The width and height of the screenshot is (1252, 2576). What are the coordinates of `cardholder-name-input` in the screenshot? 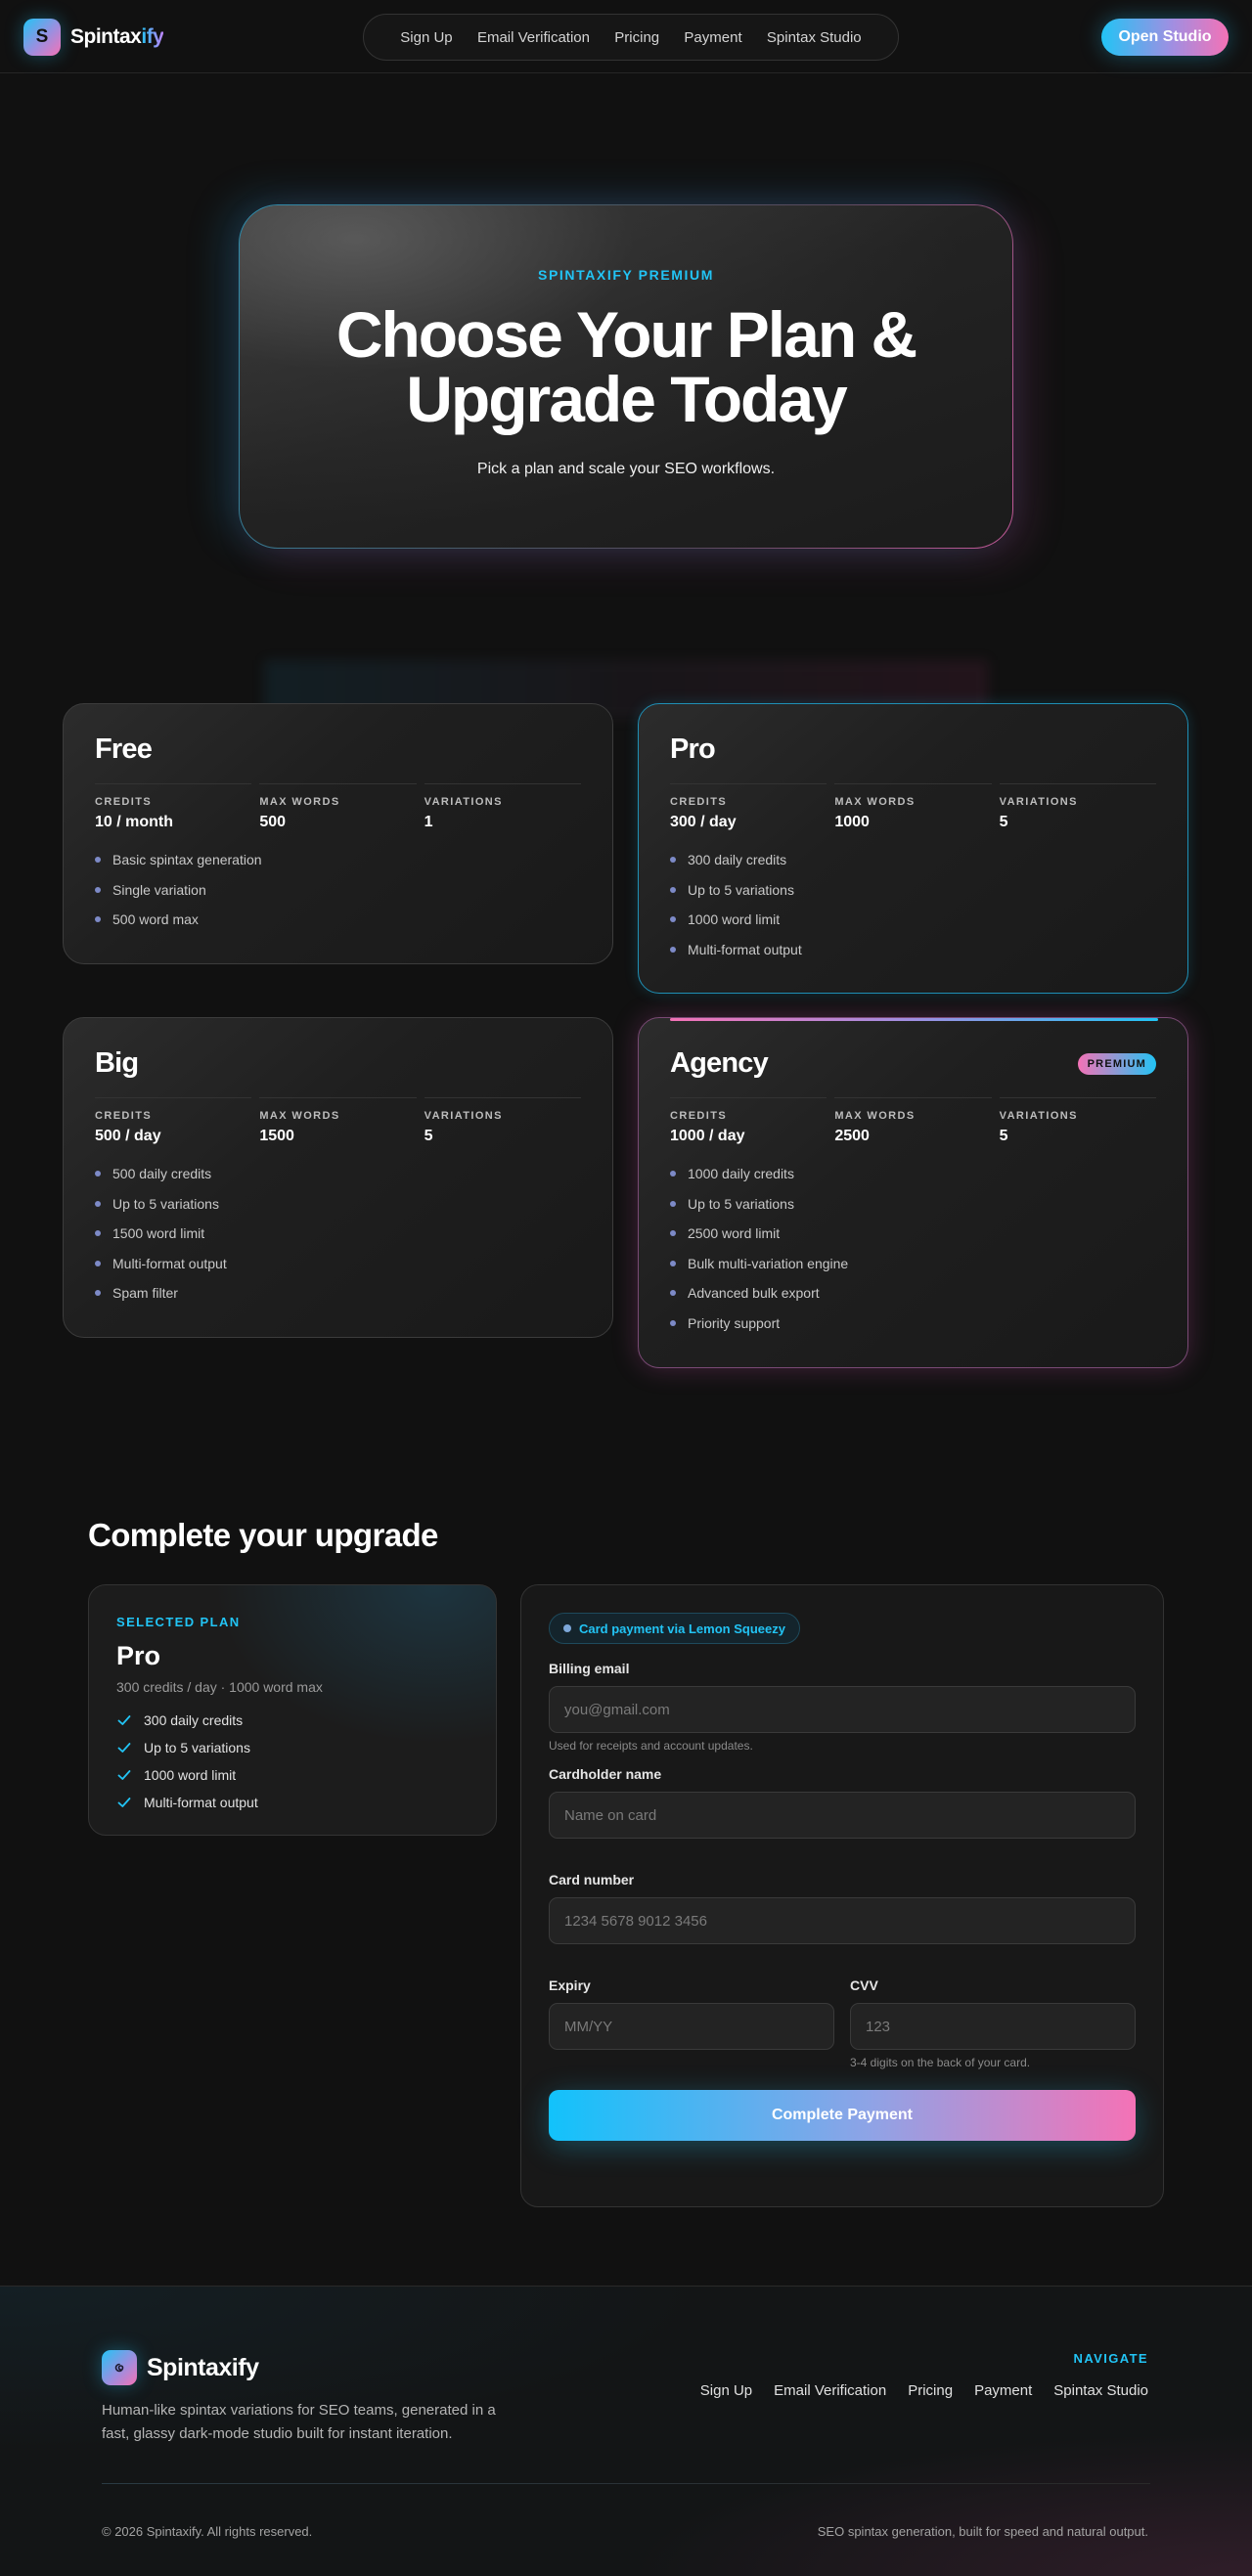 It's located at (842, 1816).